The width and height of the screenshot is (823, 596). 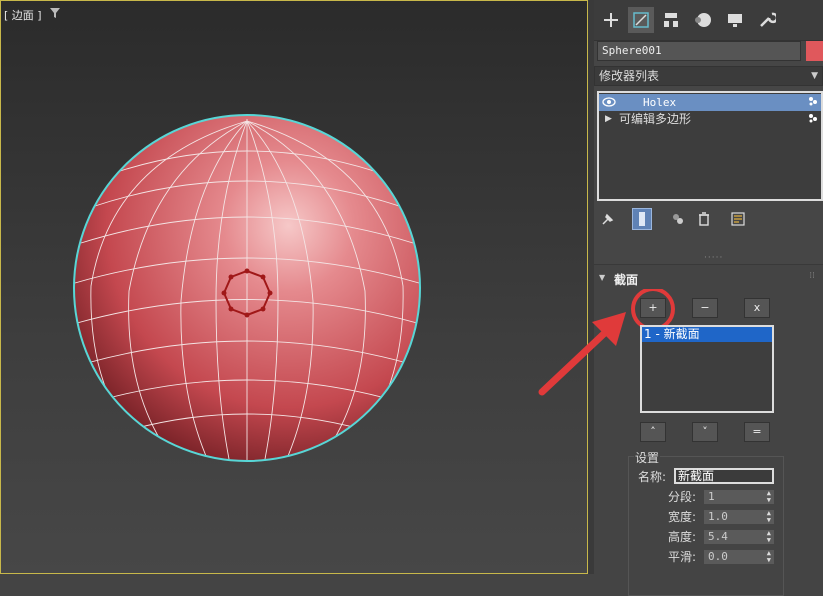 I want to click on show-end-result-button, so click(x=642, y=219).